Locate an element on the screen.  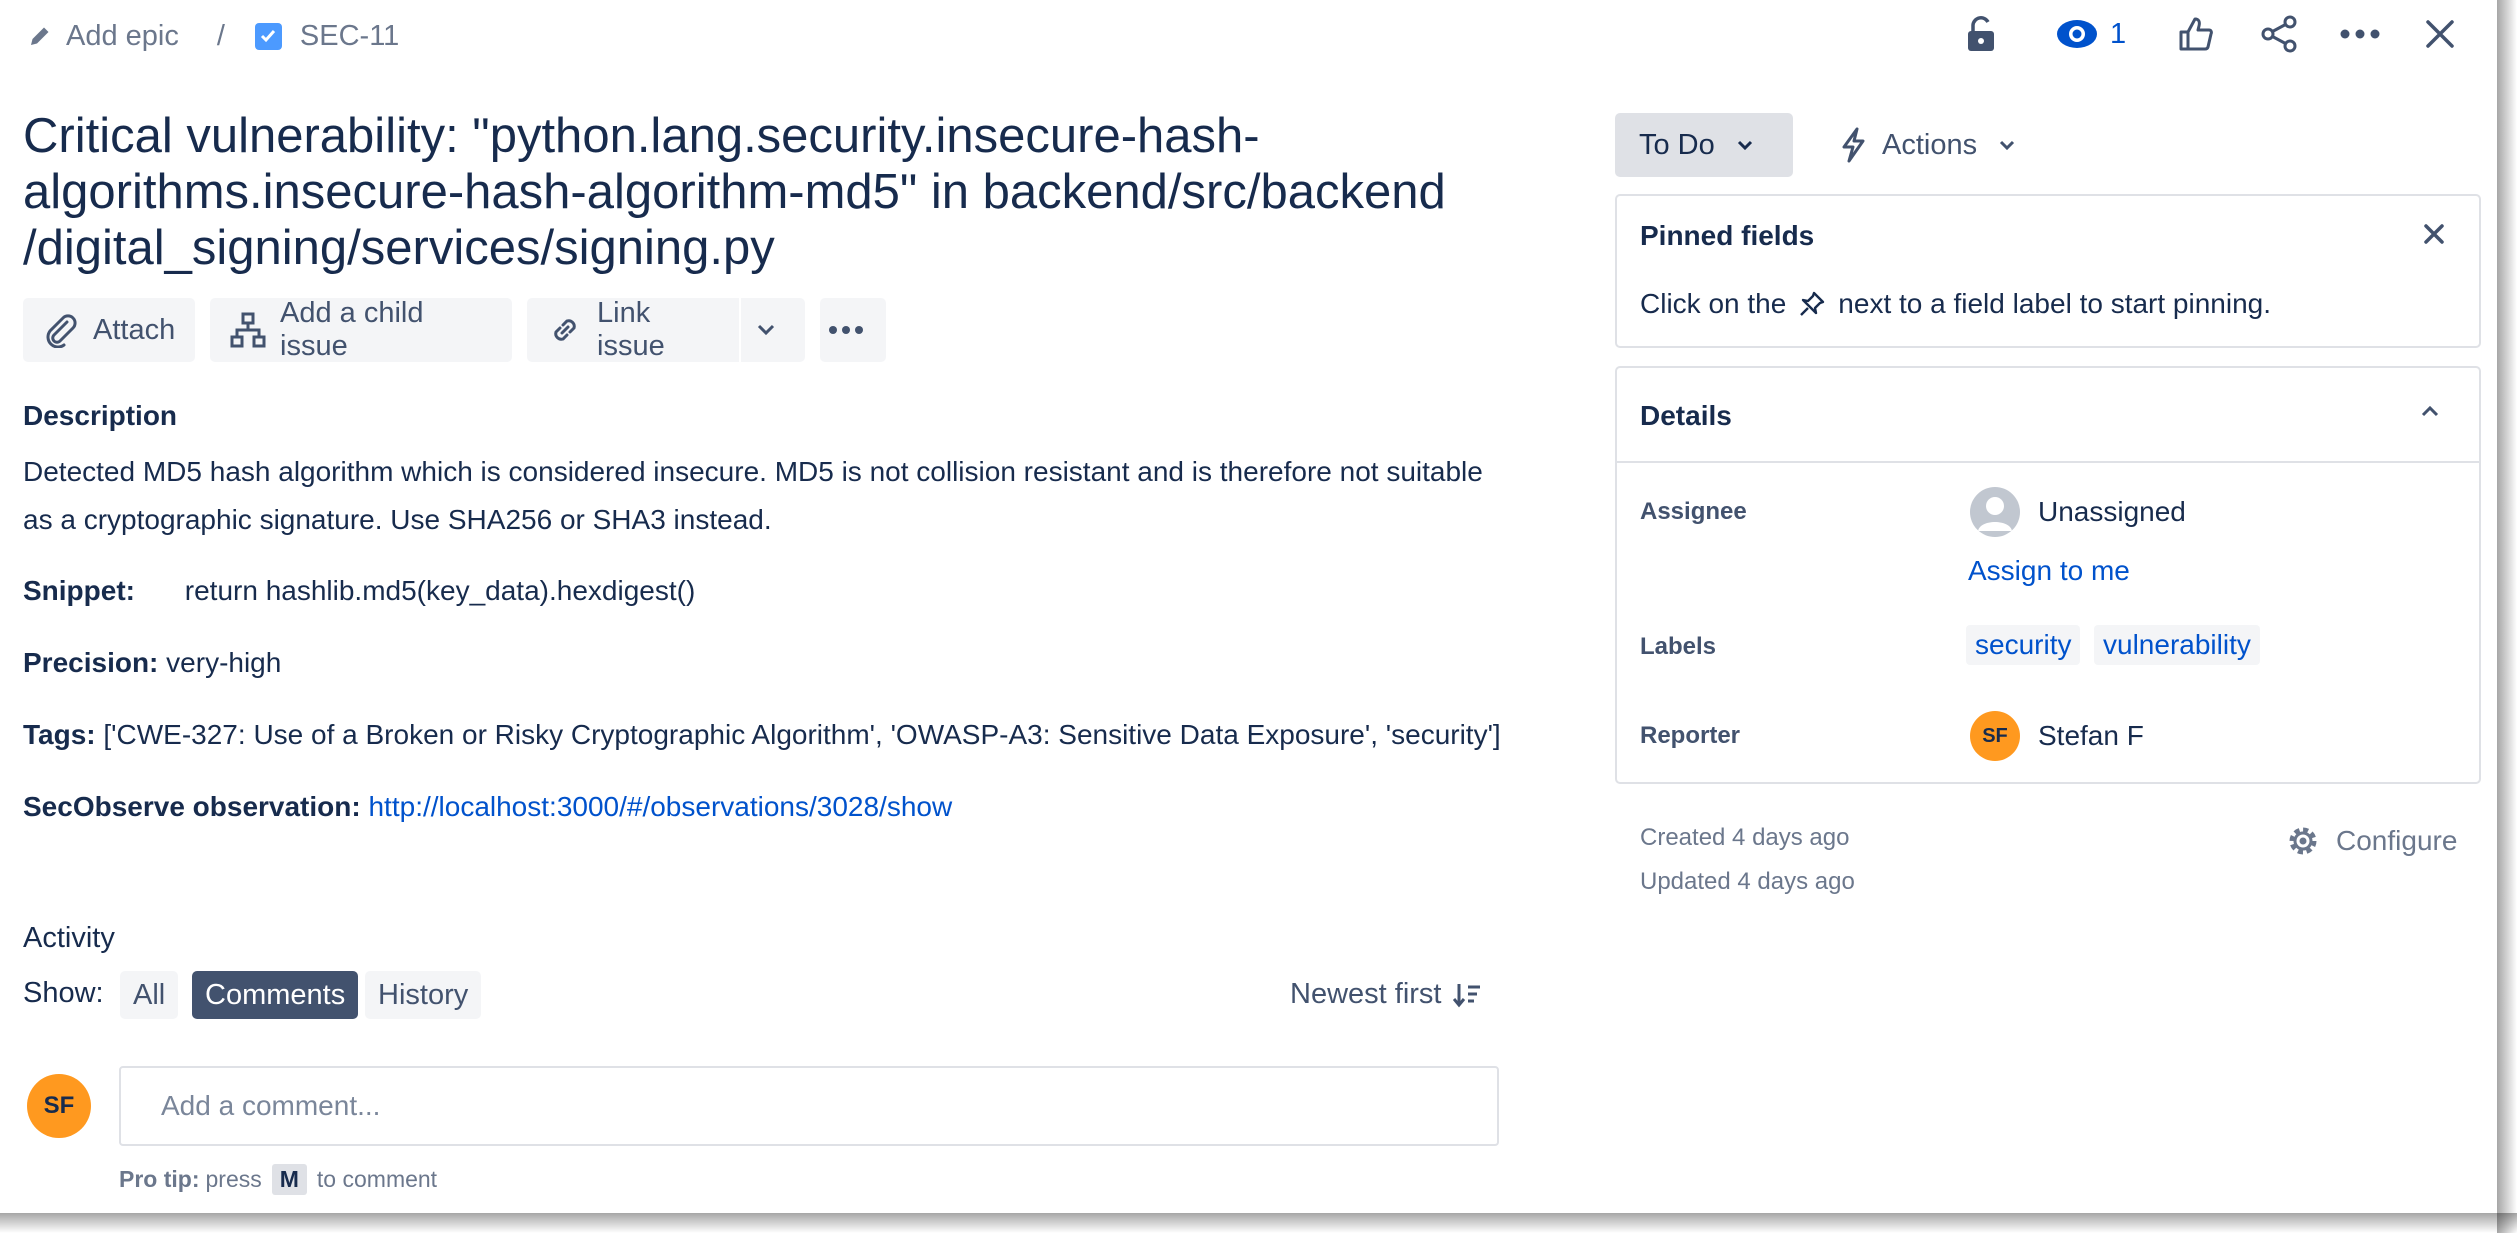
link-issue-label: Link issue is located at coordinates (631, 329).